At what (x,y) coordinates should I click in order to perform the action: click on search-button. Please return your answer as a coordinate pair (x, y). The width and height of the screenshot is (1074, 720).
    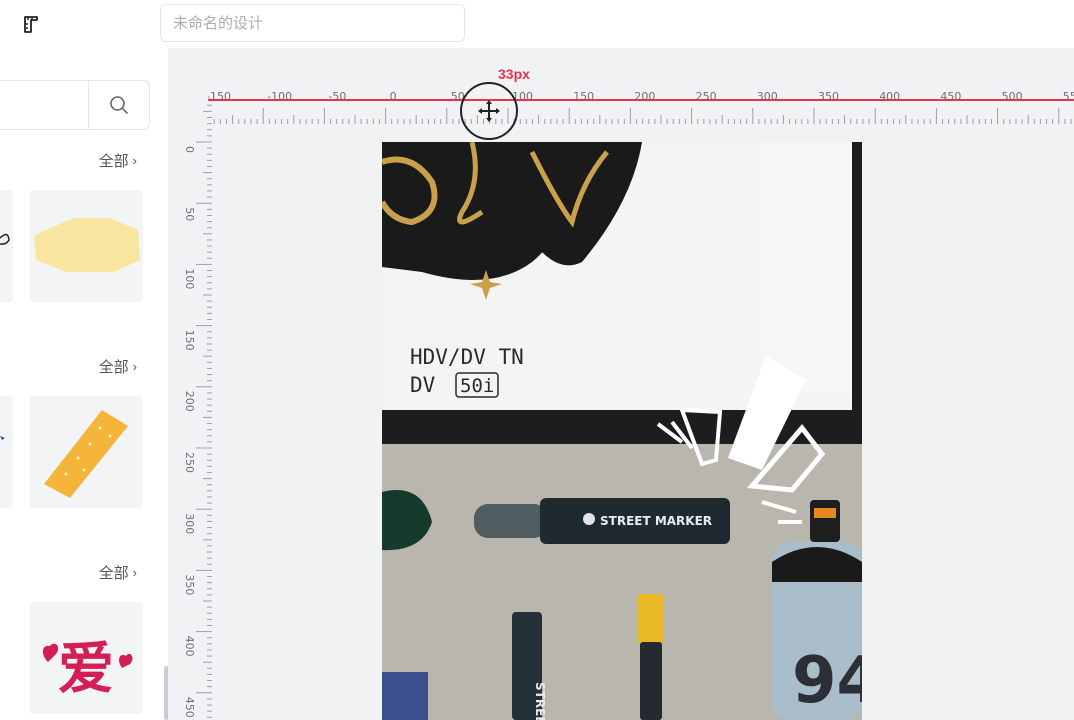
    Looking at the image, I should click on (119, 105).